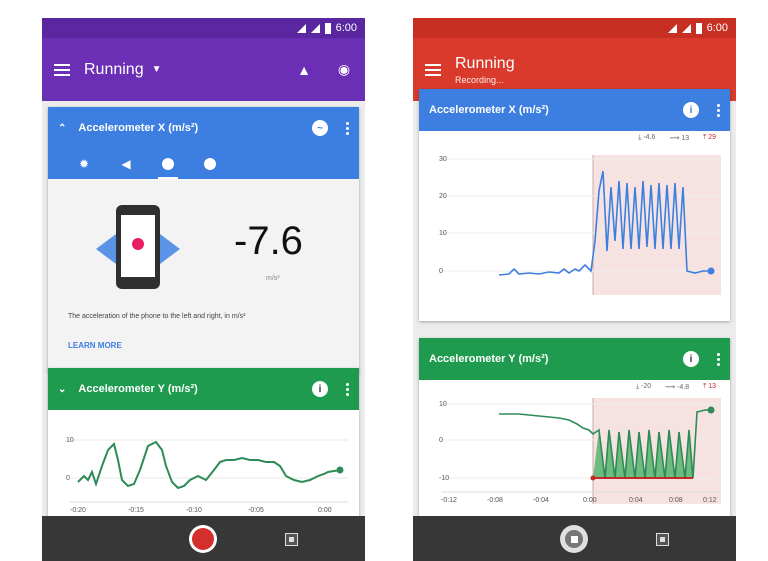 Image resolution: width=768 pixels, height=561 pixels. I want to click on chevron-up-icon: ⌃, so click(62, 128).